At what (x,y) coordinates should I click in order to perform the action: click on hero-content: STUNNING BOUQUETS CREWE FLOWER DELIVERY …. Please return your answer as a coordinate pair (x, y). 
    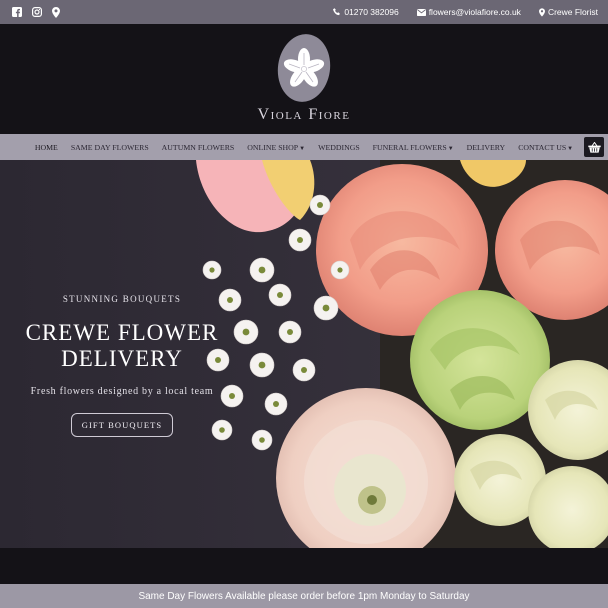
    Looking at the image, I should click on (122, 365).